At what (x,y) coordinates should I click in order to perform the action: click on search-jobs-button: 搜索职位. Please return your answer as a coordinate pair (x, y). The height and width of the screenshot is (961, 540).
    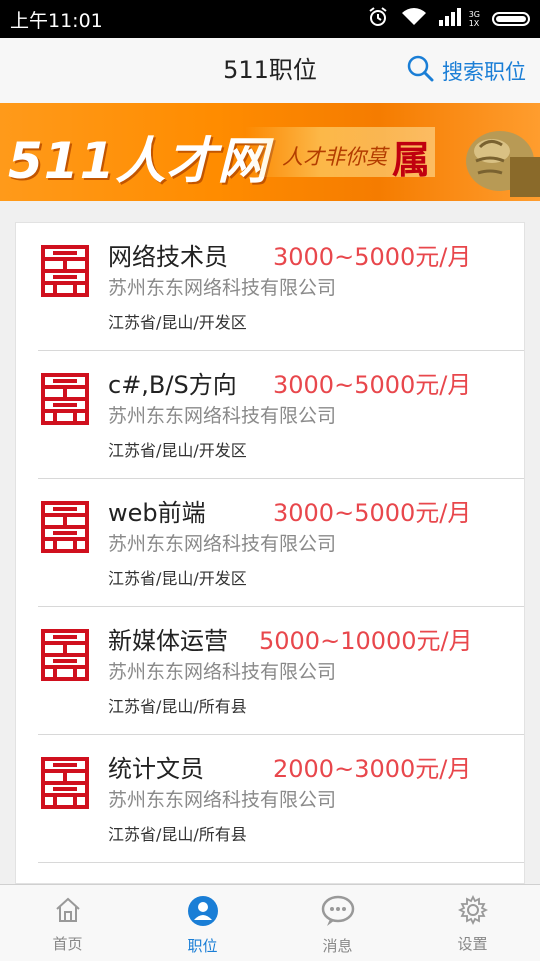
    Looking at the image, I should click on (466, 70).